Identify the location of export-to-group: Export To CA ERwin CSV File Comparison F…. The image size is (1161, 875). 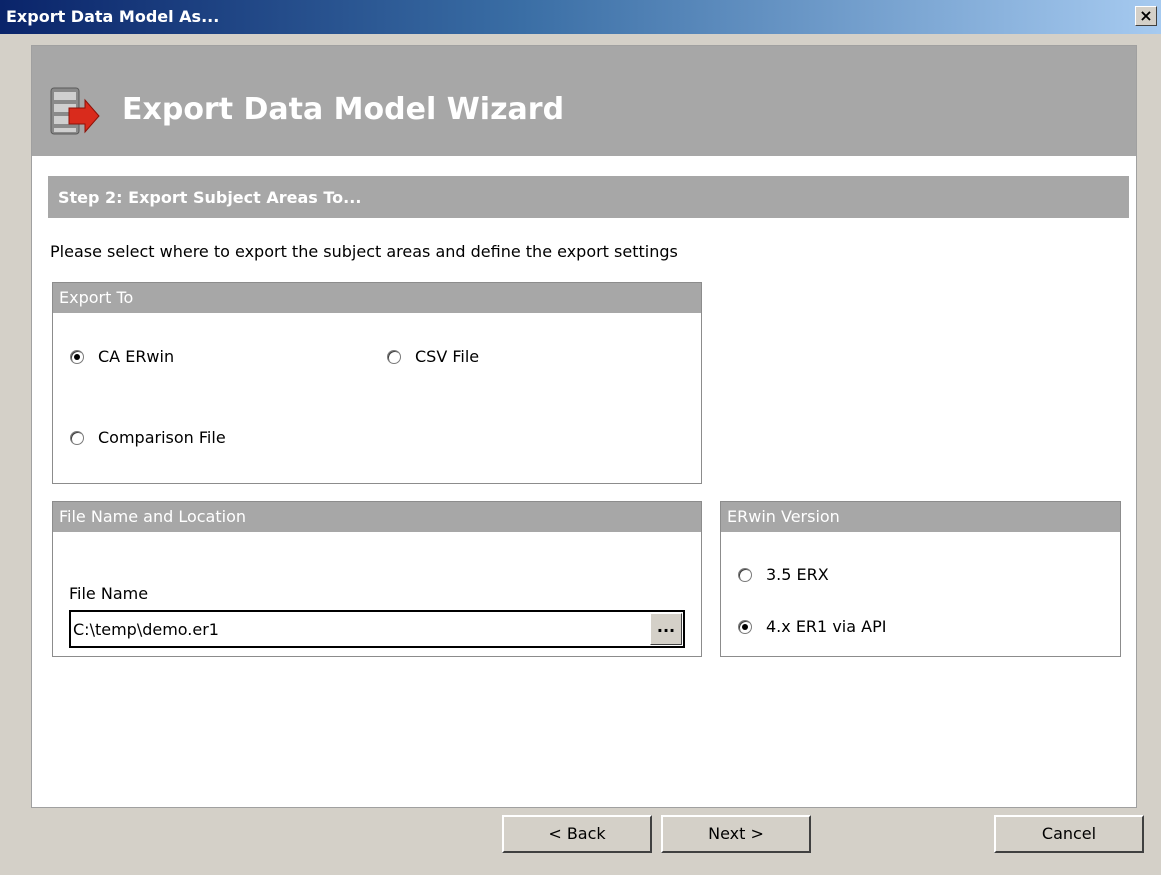
(377, 383).